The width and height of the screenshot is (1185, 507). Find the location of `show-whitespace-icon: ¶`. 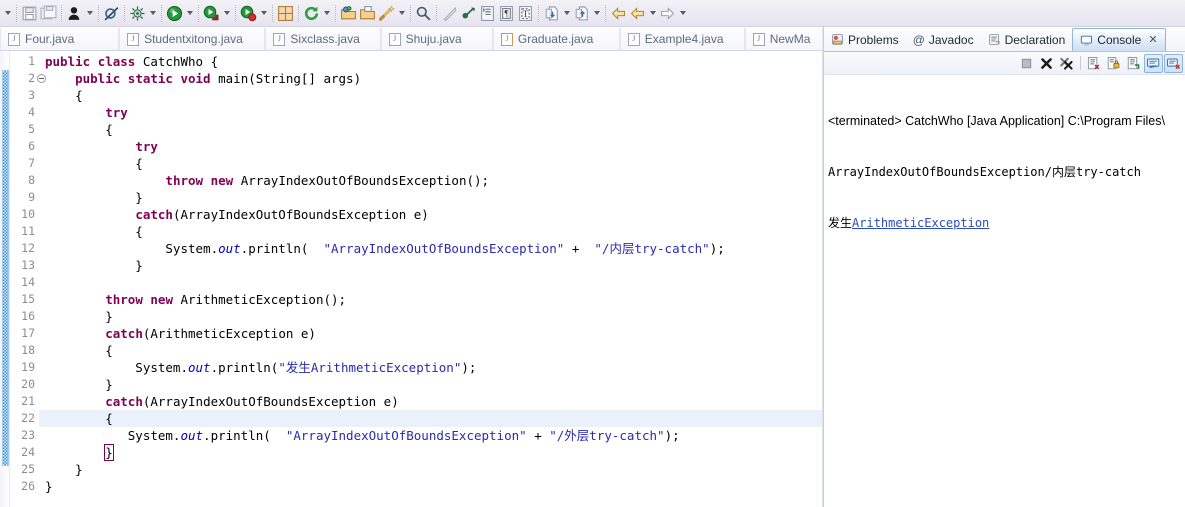

show-whitespace-icon: ¶ is located at coordinates (506, 13).